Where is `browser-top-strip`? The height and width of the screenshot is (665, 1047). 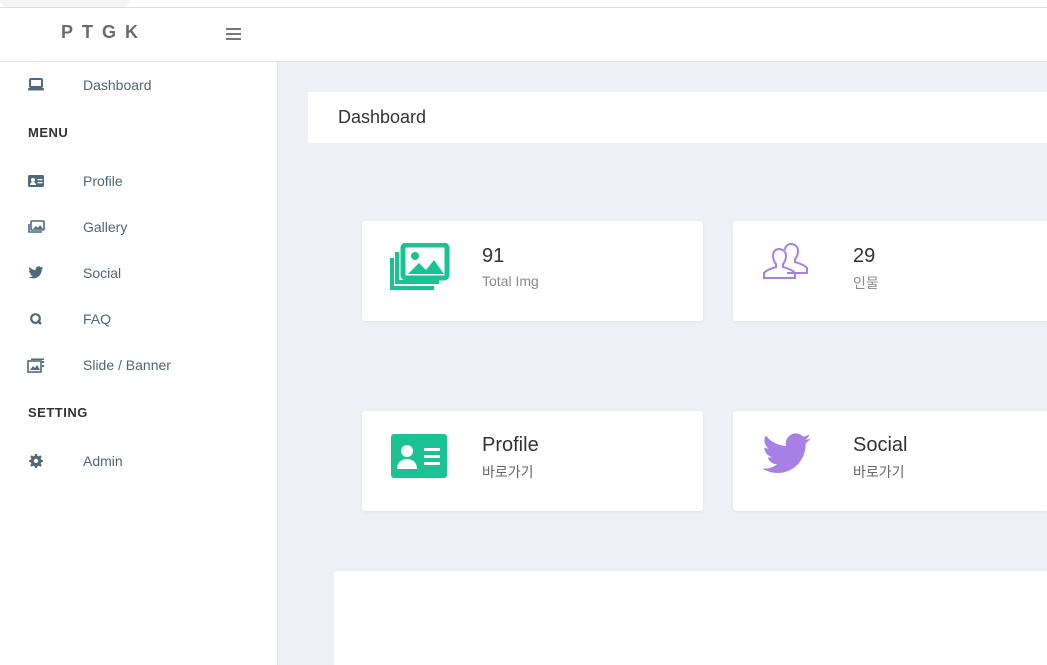
browser-top-strip is located at coordinates (523, 4).